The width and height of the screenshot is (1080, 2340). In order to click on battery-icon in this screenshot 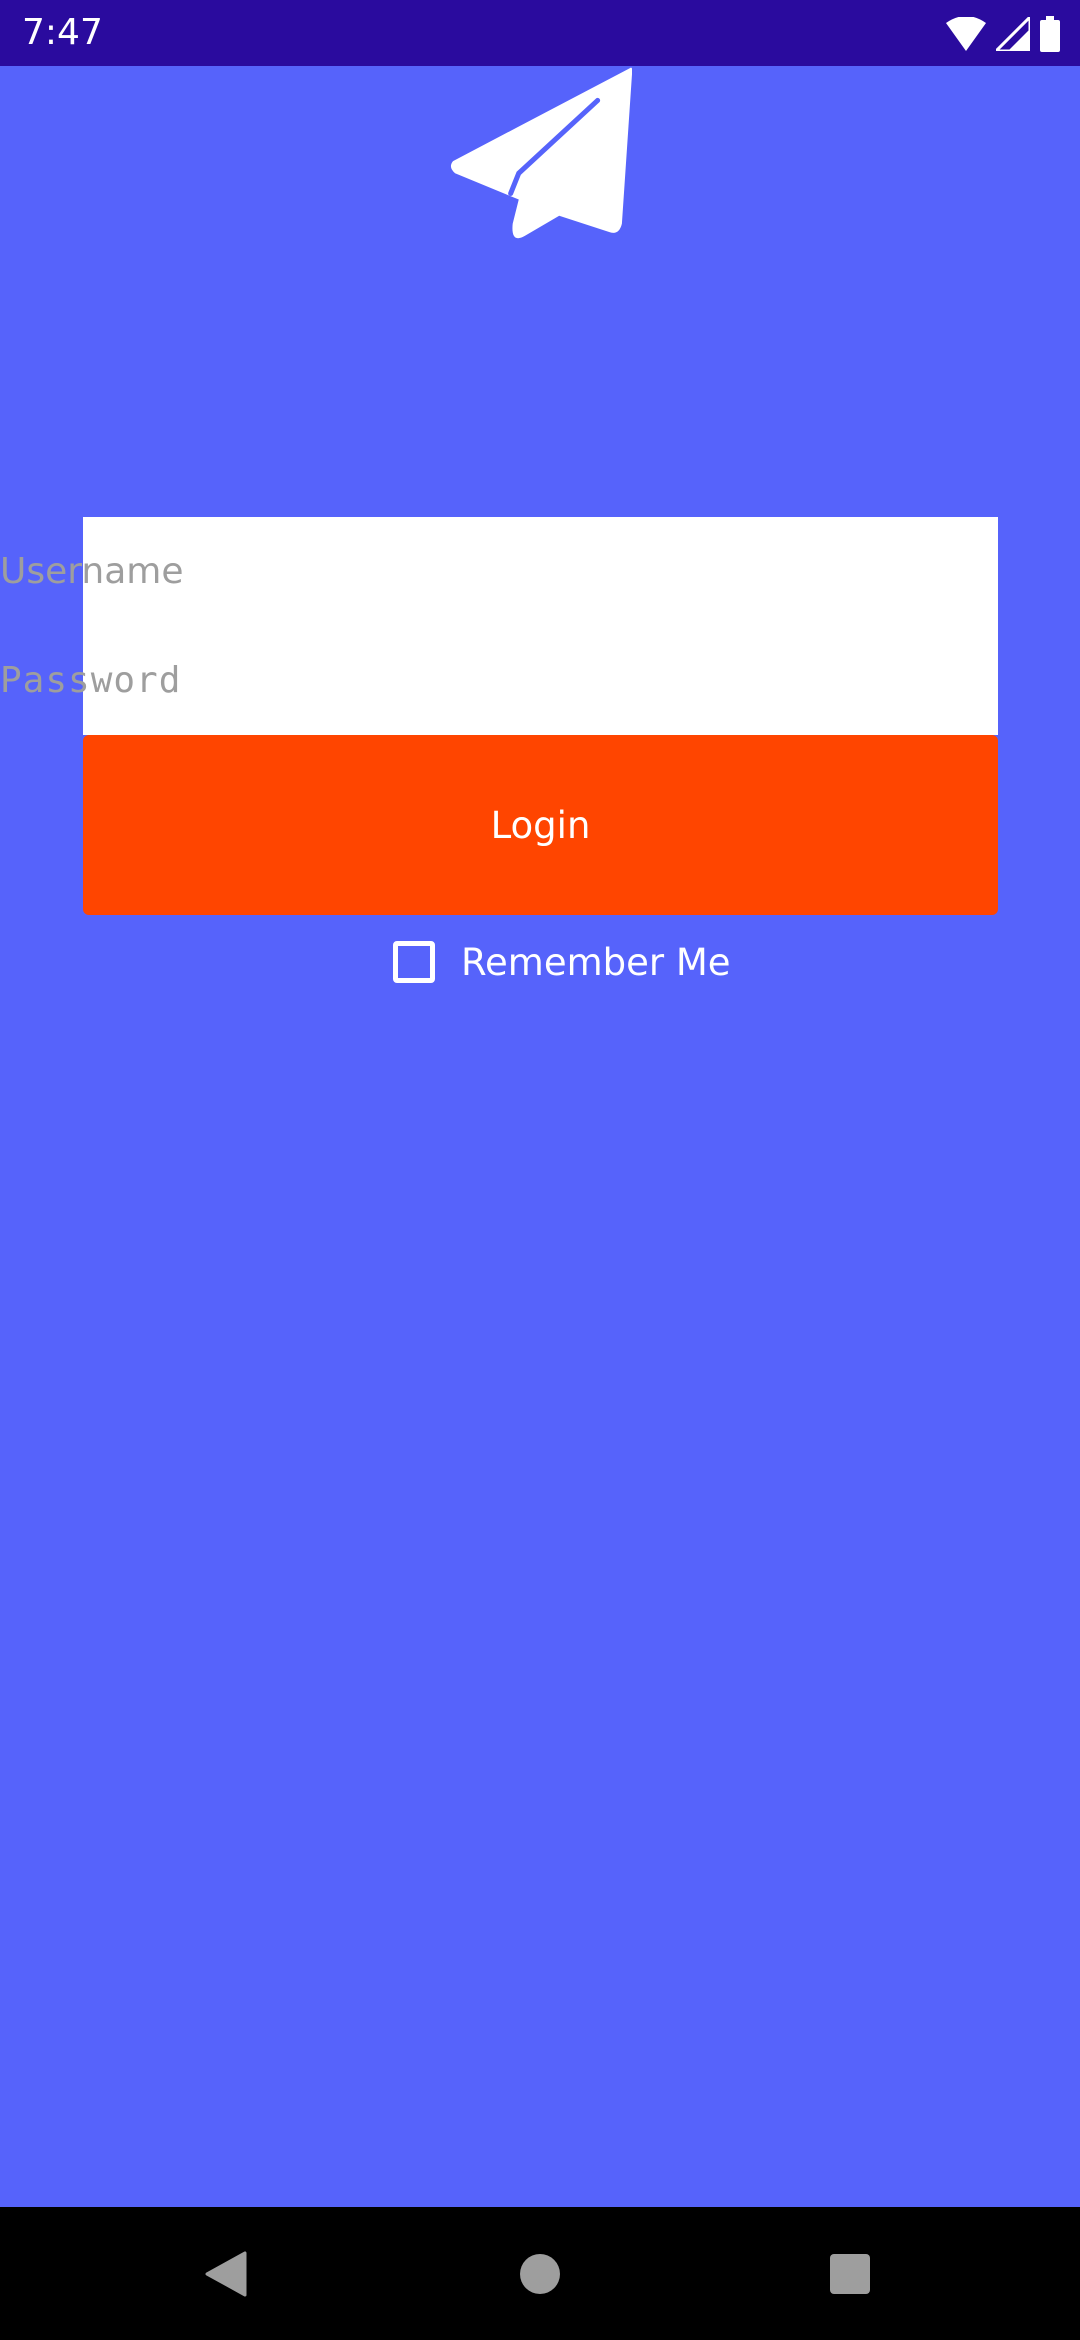, I will do `click(1050, 34)`.